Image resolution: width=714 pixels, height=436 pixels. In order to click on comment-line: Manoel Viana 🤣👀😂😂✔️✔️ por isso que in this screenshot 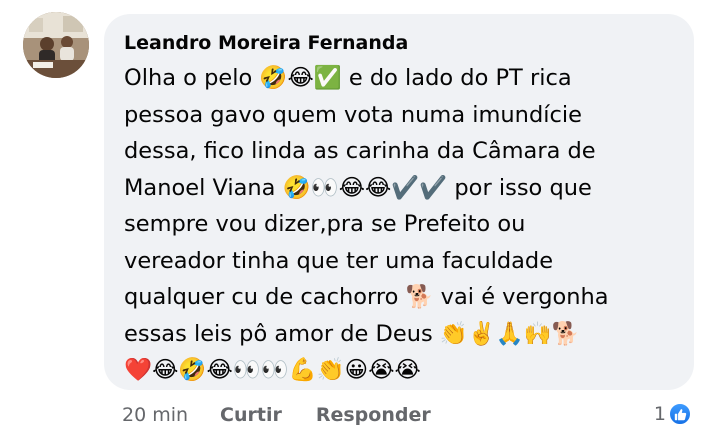, I will do `click(358, 187)`.